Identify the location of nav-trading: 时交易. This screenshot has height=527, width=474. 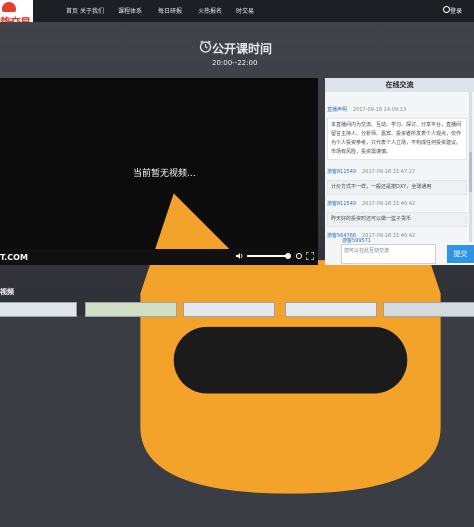
(245, 10).